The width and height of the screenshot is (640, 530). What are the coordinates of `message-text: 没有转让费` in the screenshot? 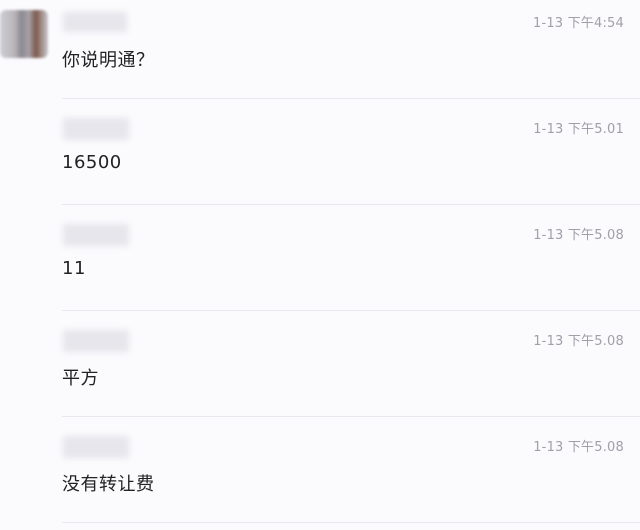 It's located at (108, 484).